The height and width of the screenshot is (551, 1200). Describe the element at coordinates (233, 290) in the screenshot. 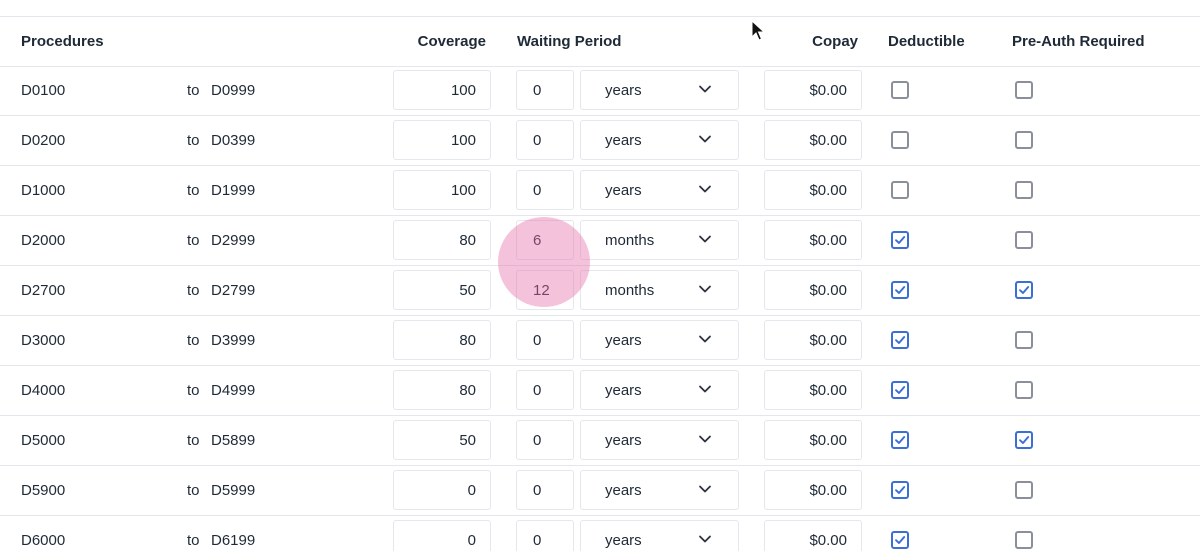

I see `procedure-code-to: D2799` at that location.